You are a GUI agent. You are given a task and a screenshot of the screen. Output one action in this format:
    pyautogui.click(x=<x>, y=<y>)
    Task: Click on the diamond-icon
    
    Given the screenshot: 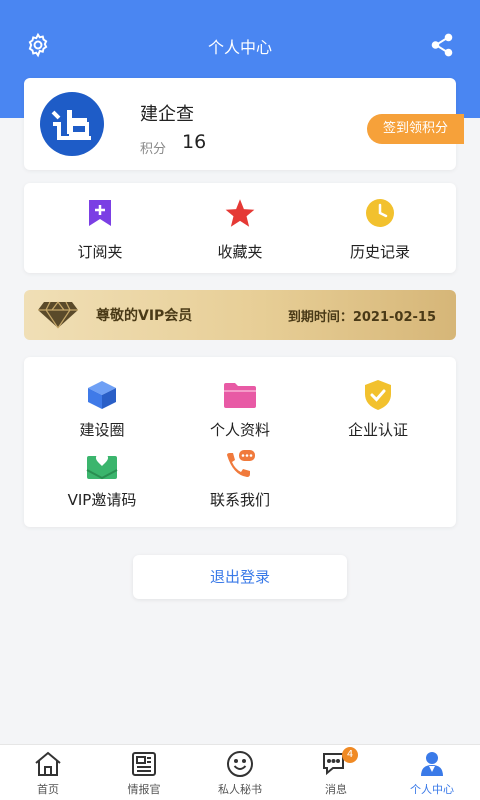 What is the action you would take?
    pyautogui.click(x=58, y=317)
    